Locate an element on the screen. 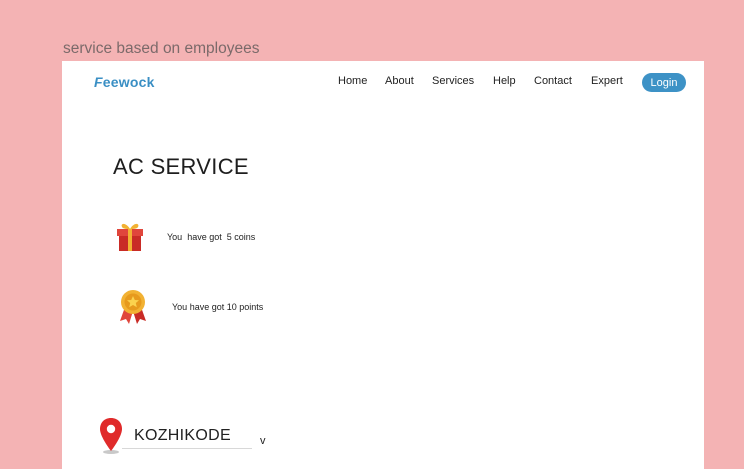 Image resolution: width=744 pixels, height=469 pixels. frame-label: service based on employees is located at coordinates (161, 48).